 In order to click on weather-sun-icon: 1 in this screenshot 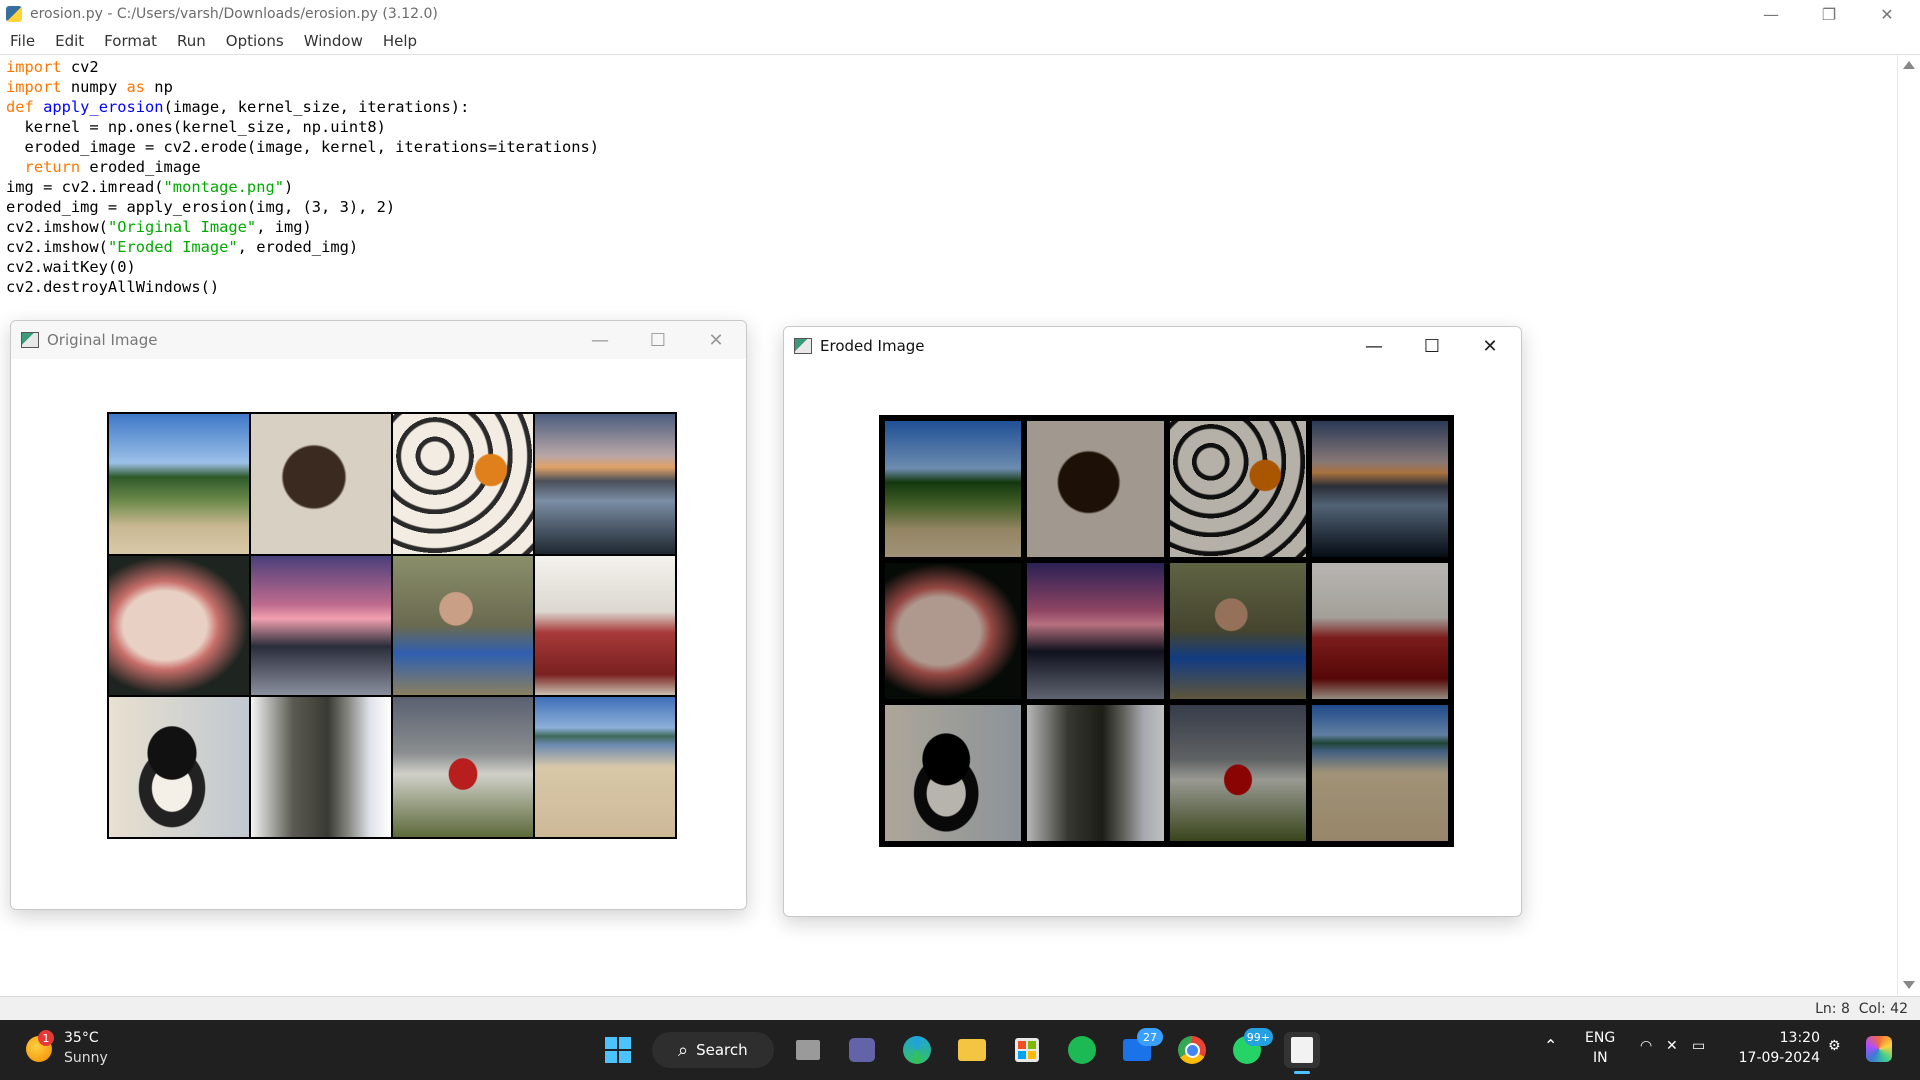, I will do `click(40, 1046)`.